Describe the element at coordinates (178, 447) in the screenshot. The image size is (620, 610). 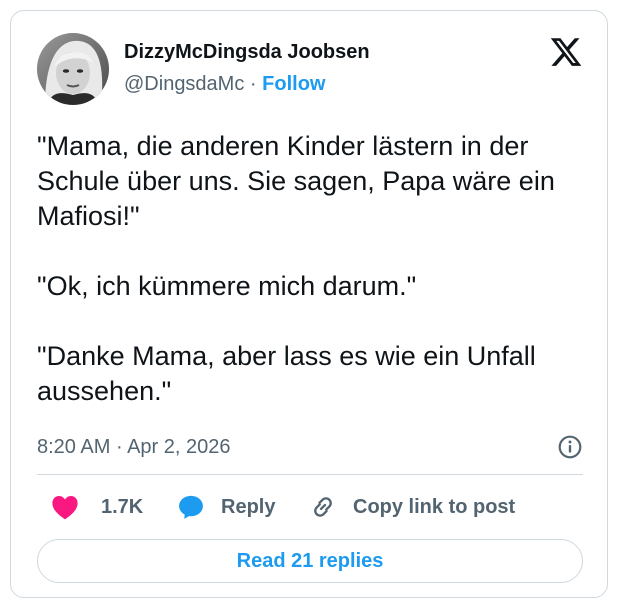
I see `tweet-date: Apr 2, 2026` at that location.